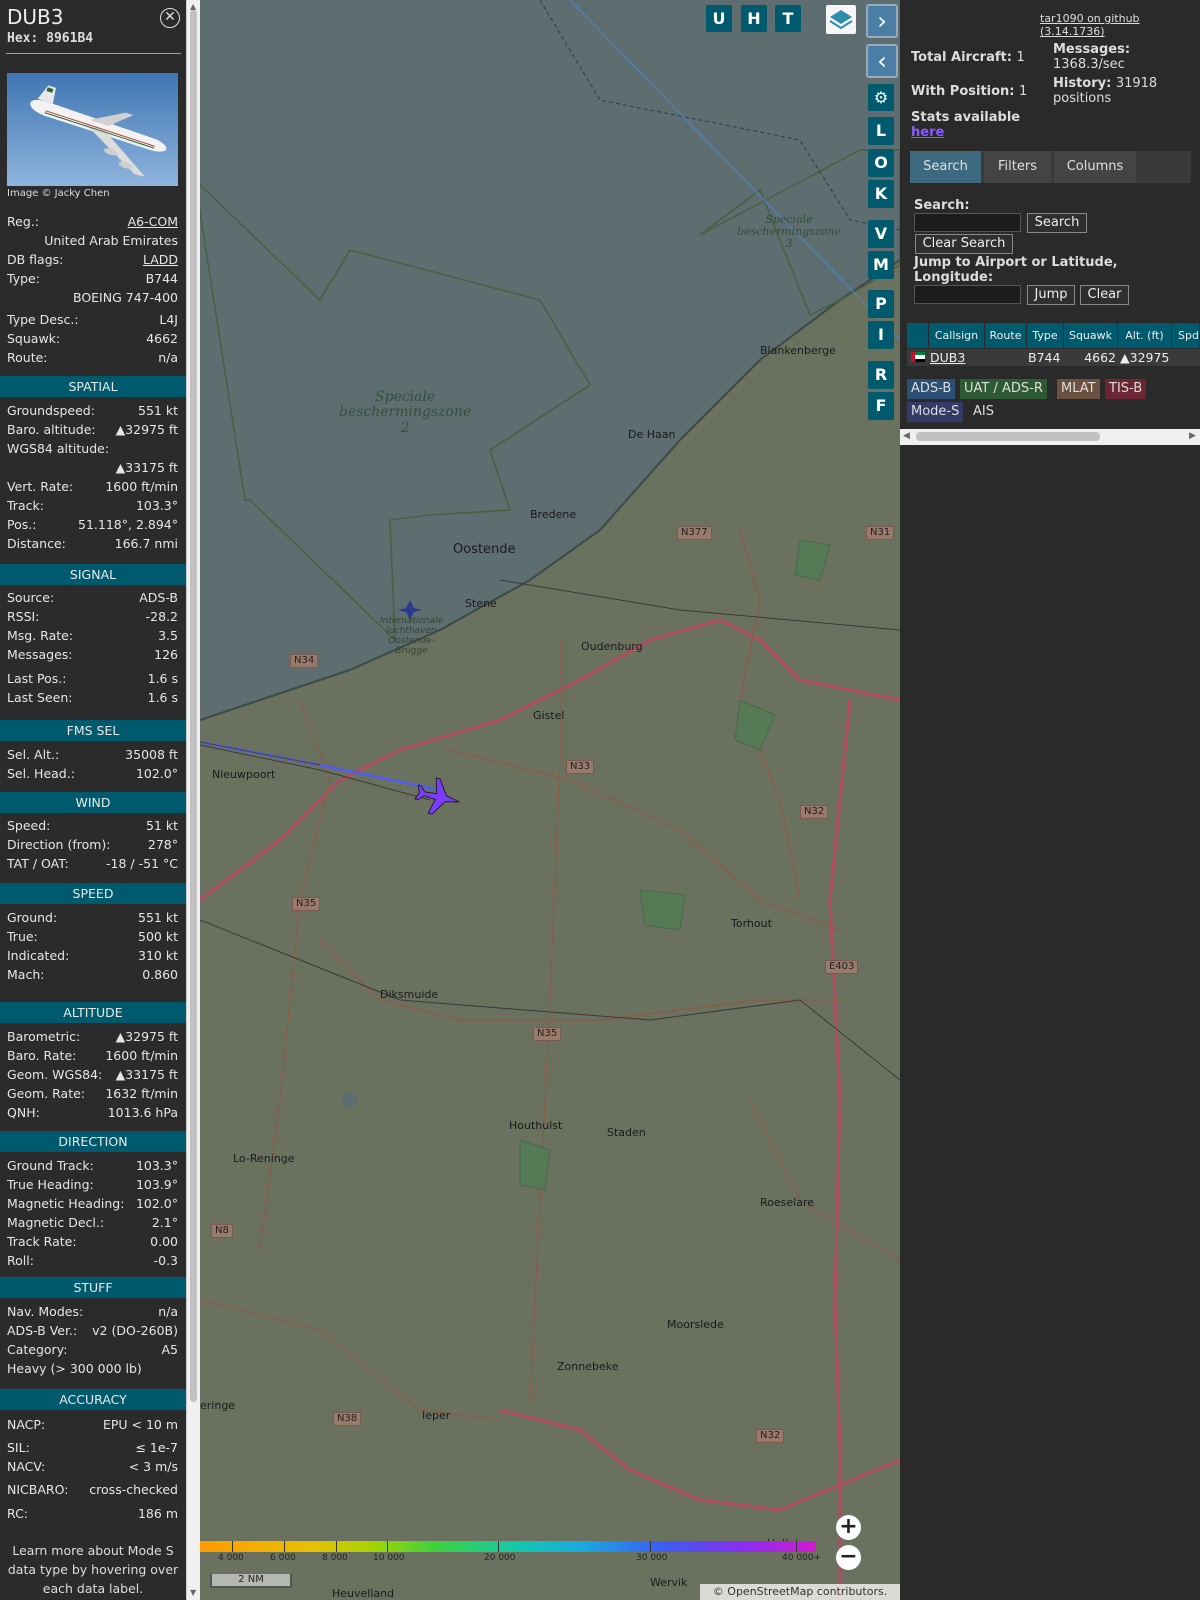 The width and height of the screenshot is (1200, 1600). Describe the element at coordinates (882, 21) in the screenshot. I see `chevron-right-icon: ›` at that location.